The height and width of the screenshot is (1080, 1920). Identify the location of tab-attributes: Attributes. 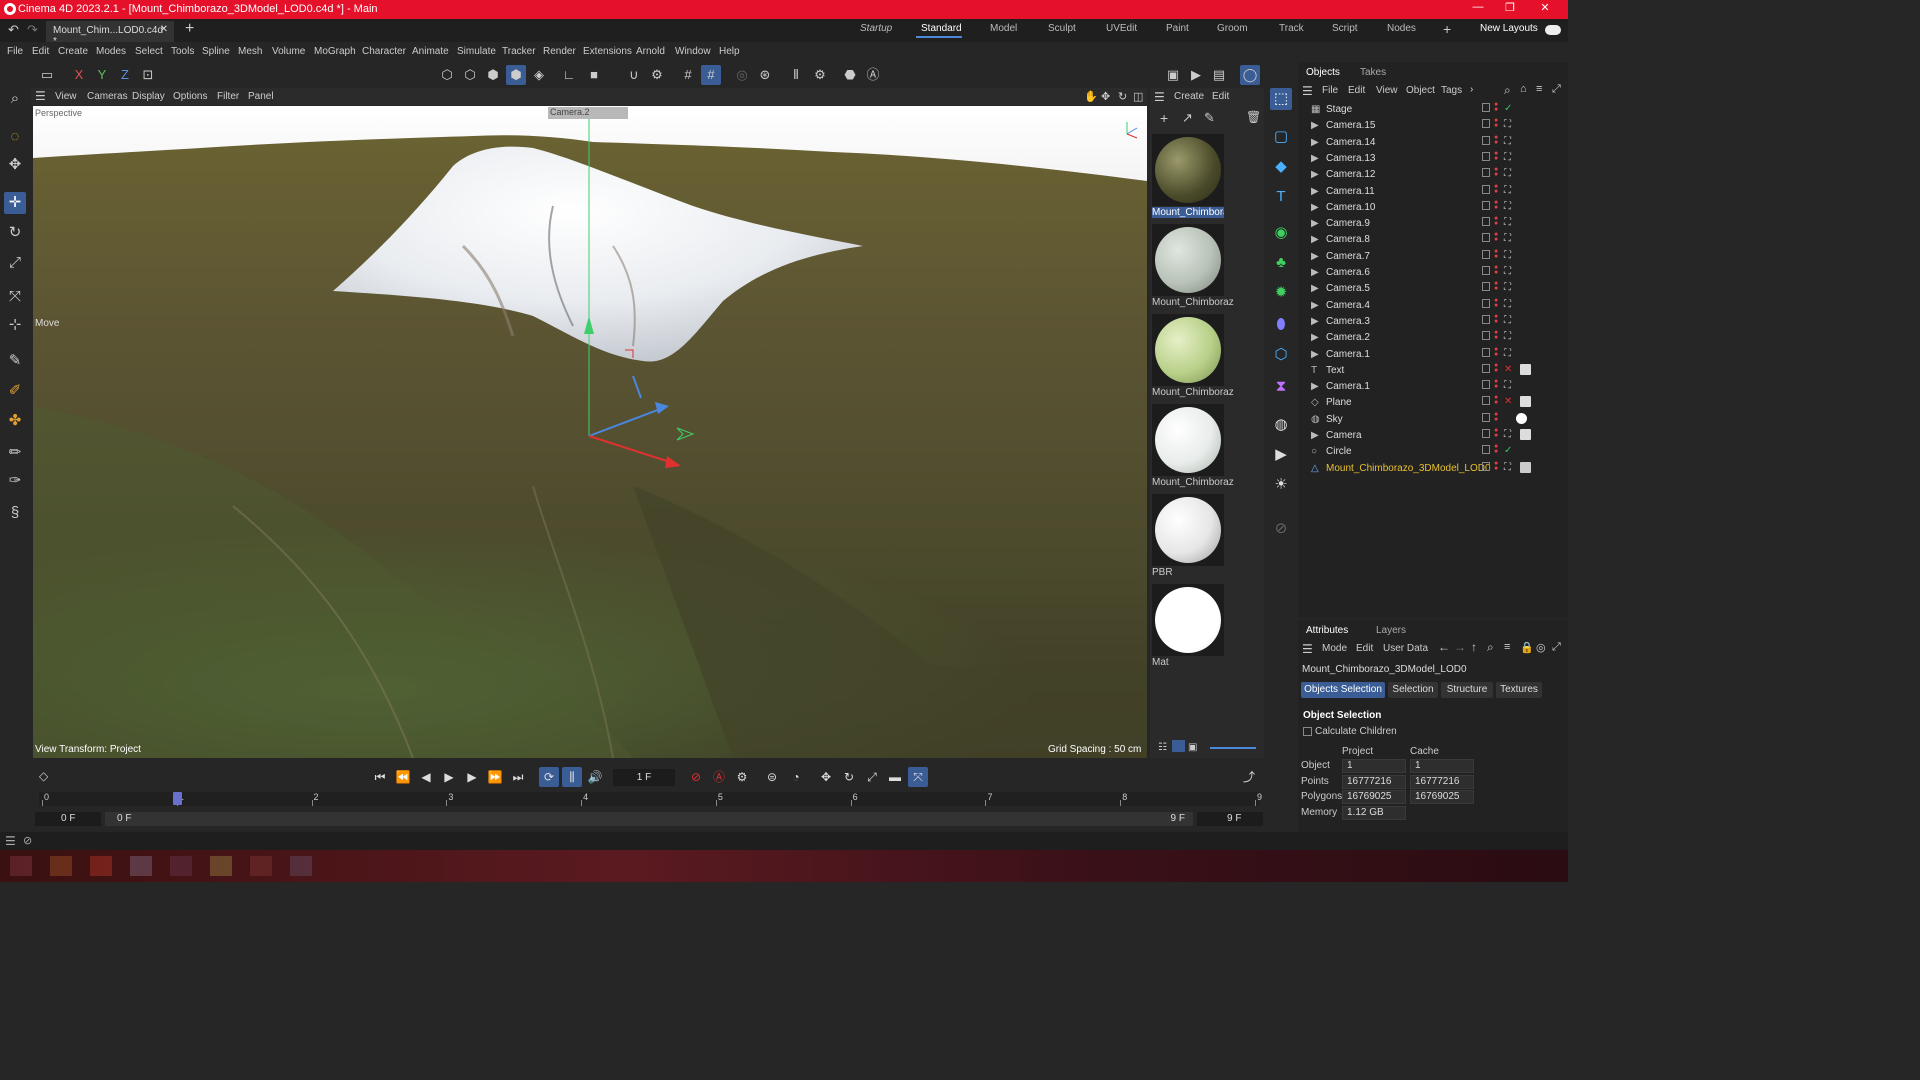
(1327, 630).